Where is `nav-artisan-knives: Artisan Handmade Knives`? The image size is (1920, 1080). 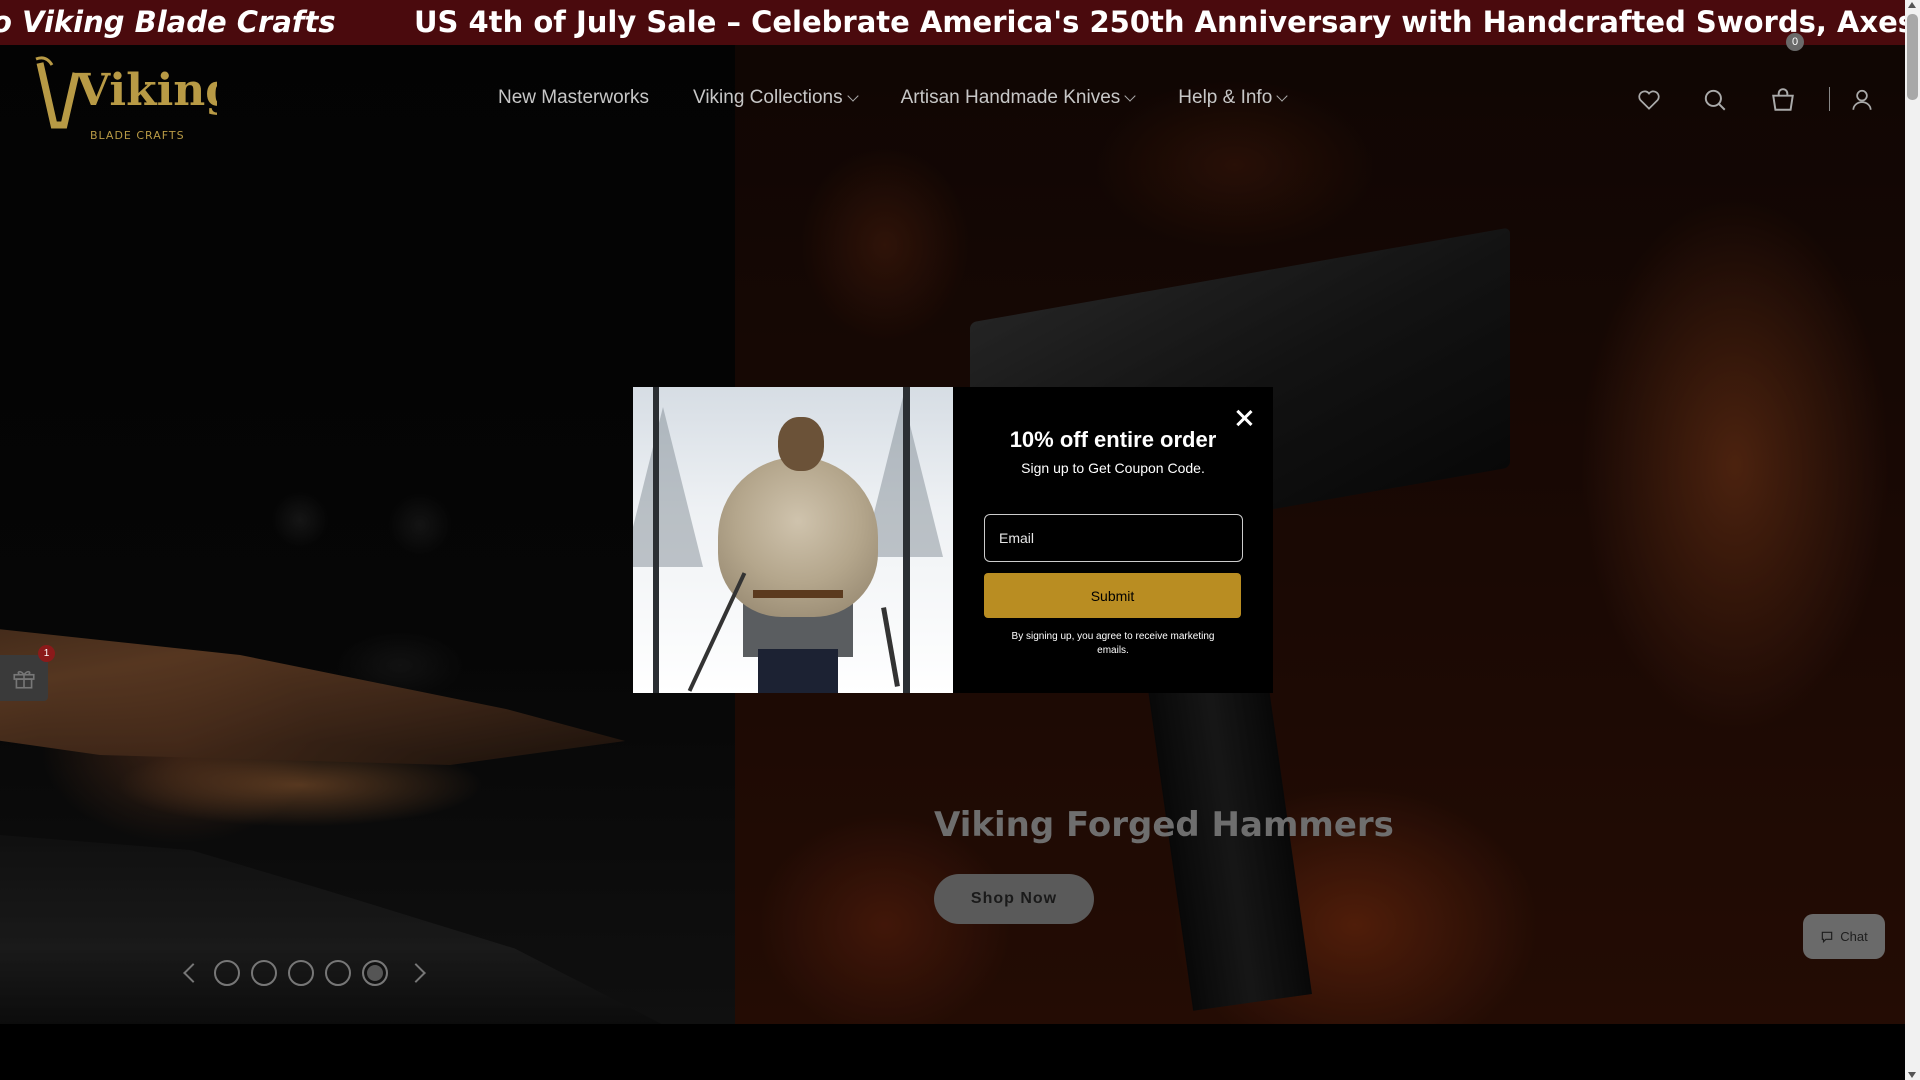 nav-artisan-knives: Artisan Handmade Knives is located at coordinates (1018, 98).